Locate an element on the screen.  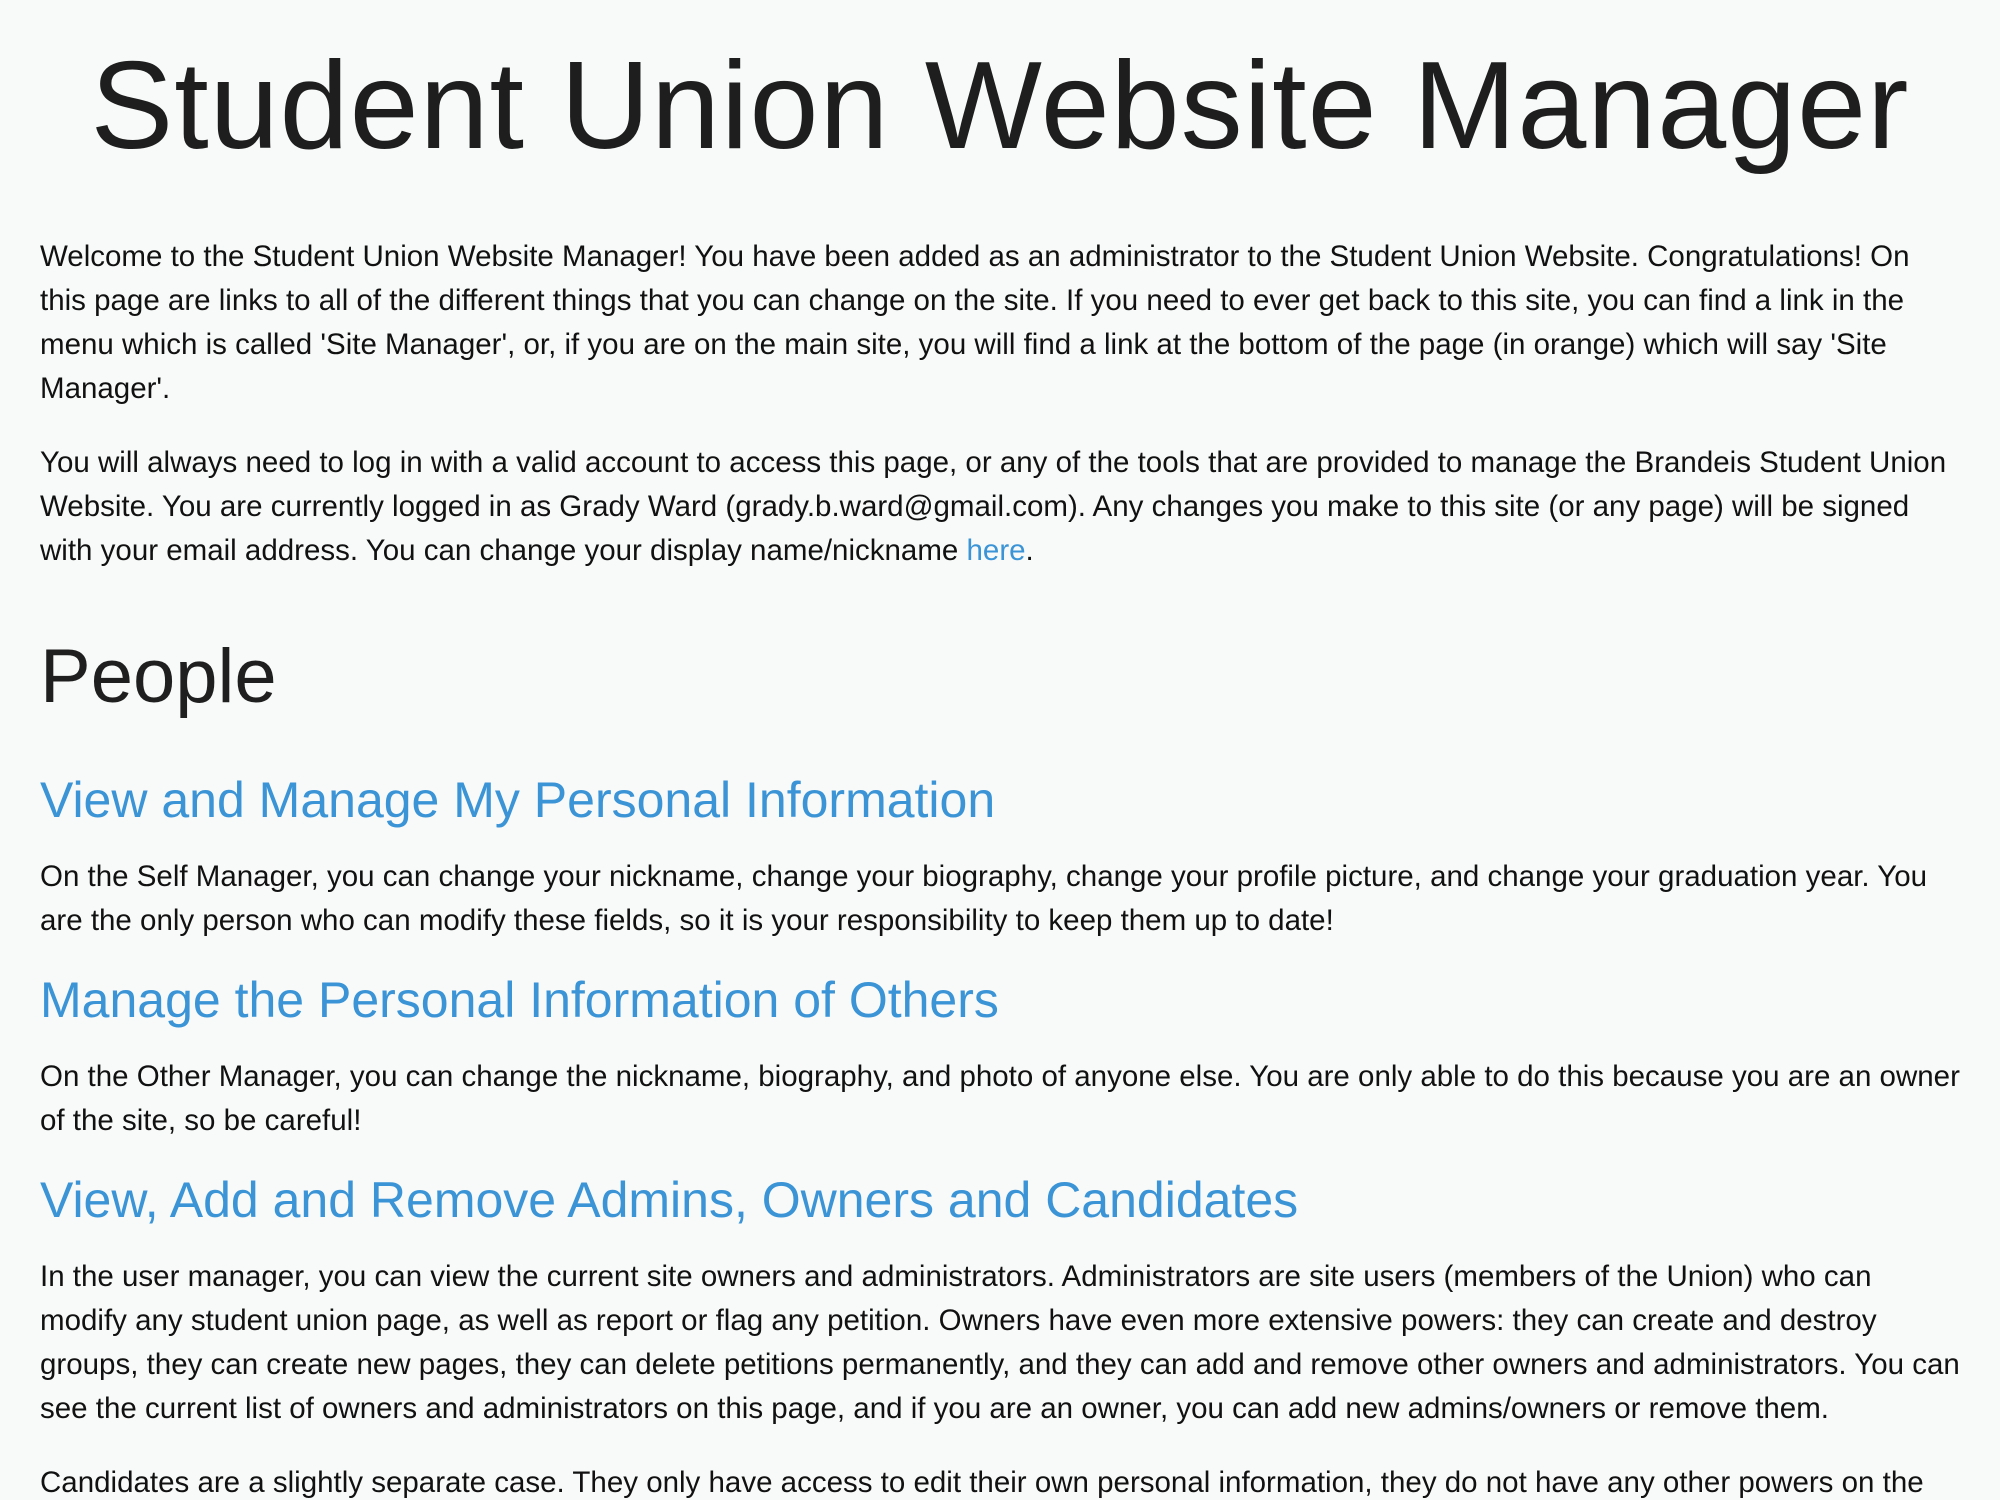
section-heading-people: People is located at coordinates (158, 676).